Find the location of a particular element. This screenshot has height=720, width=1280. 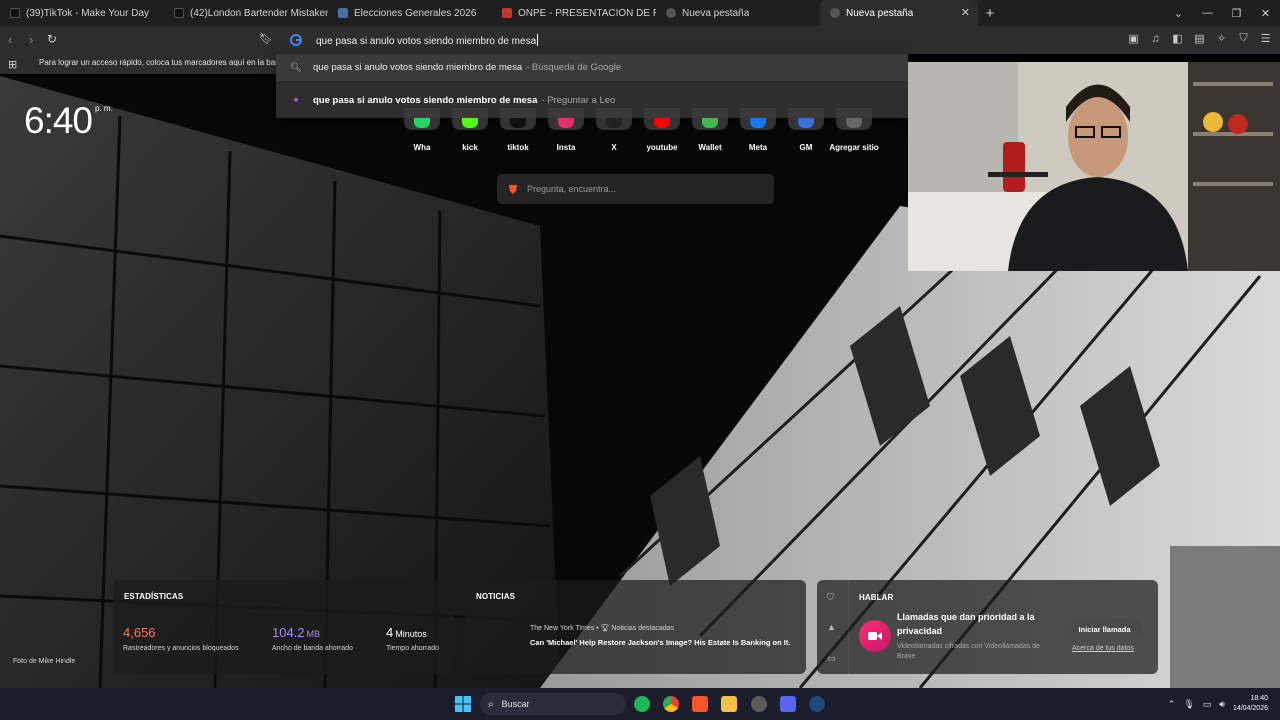

media-icon: ♫ is located at coordinates (1155, 38).